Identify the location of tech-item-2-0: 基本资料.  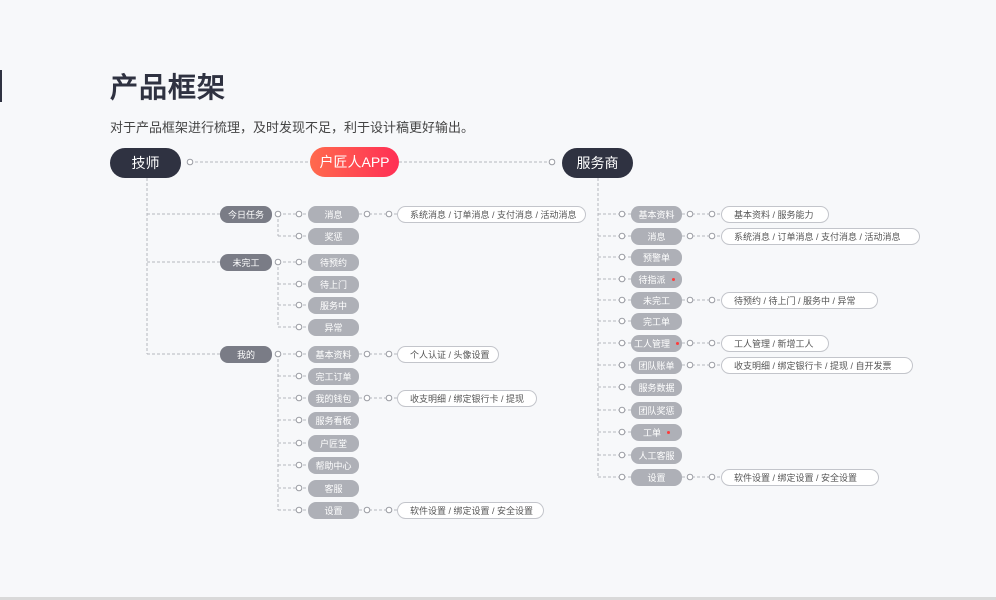
(333, 354).